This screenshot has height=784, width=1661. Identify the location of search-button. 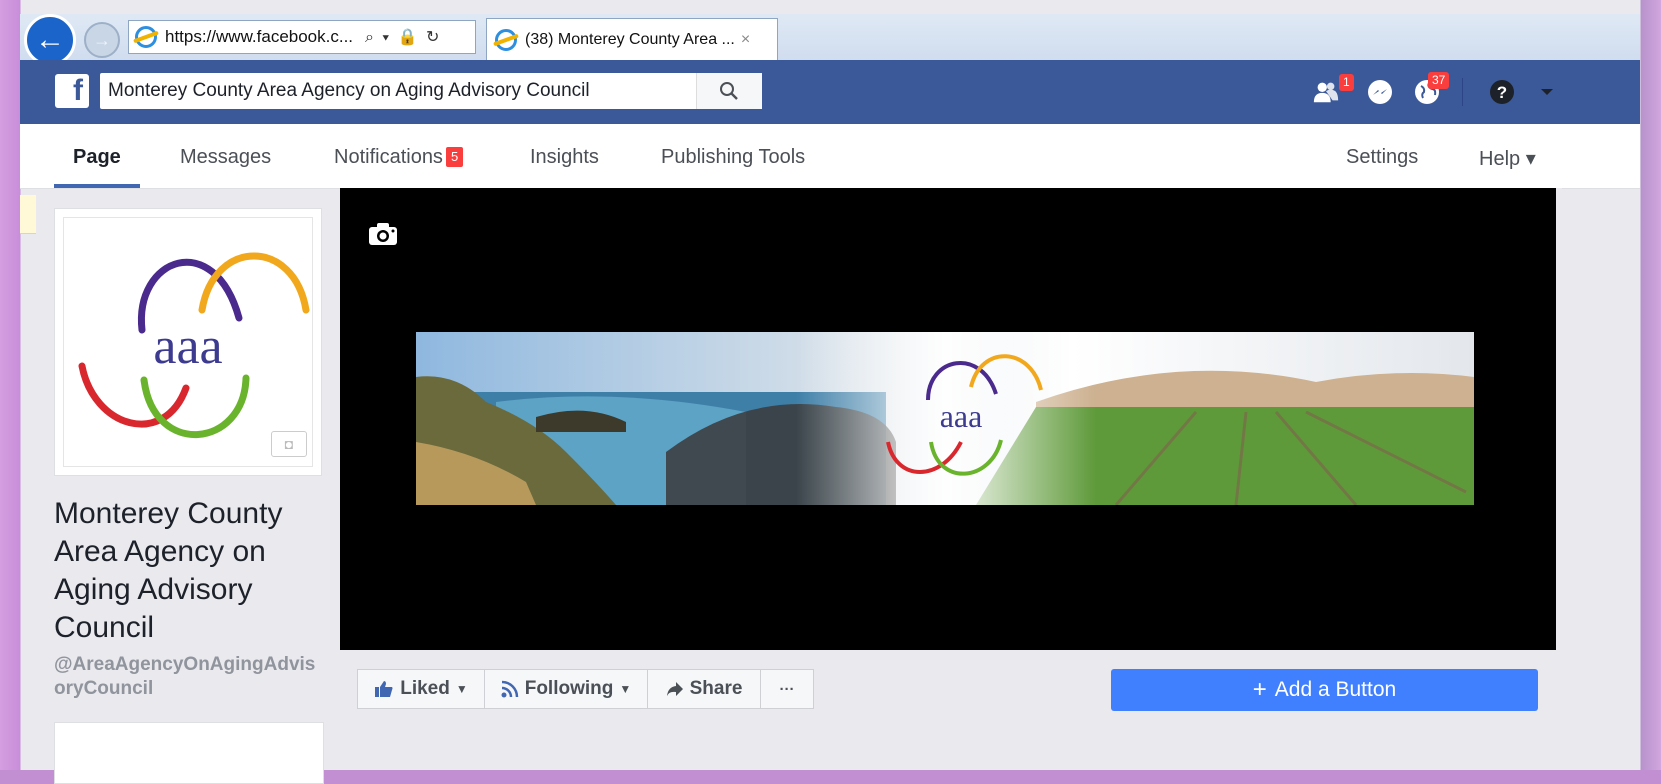
(728, 91).